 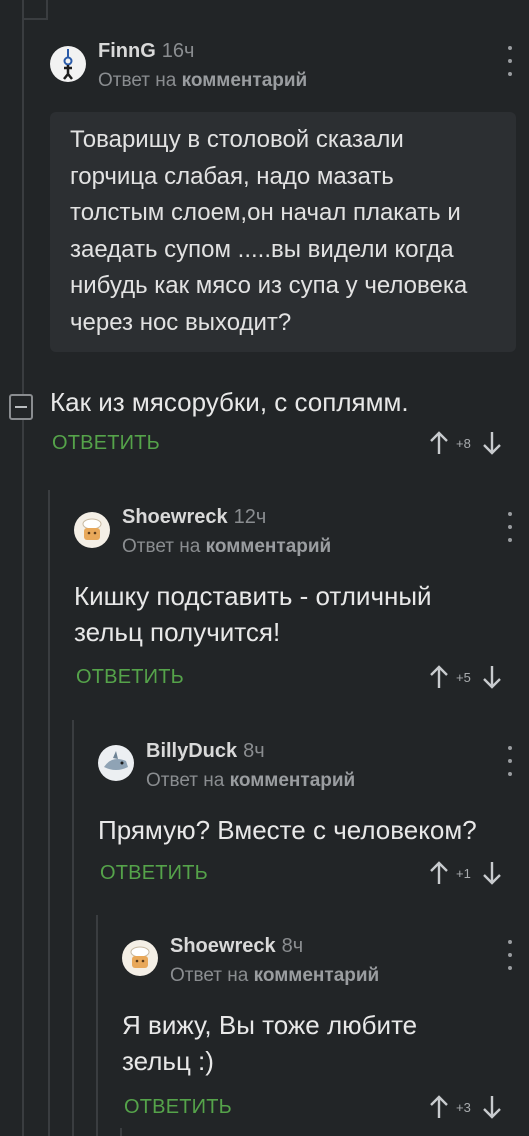 I want to click on score: +5, so click(x=463, y=677).